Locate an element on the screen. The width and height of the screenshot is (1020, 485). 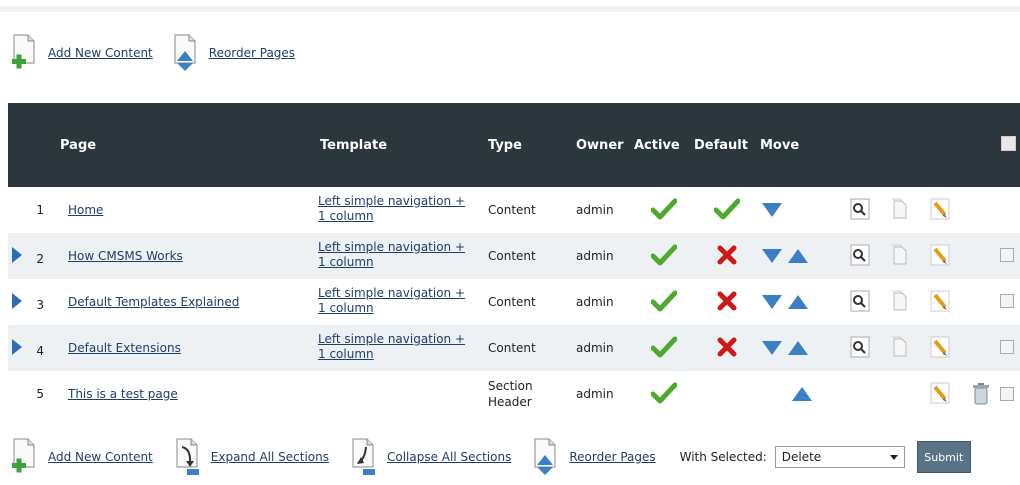
row-number: 4 is located at coordinates (40, 350).